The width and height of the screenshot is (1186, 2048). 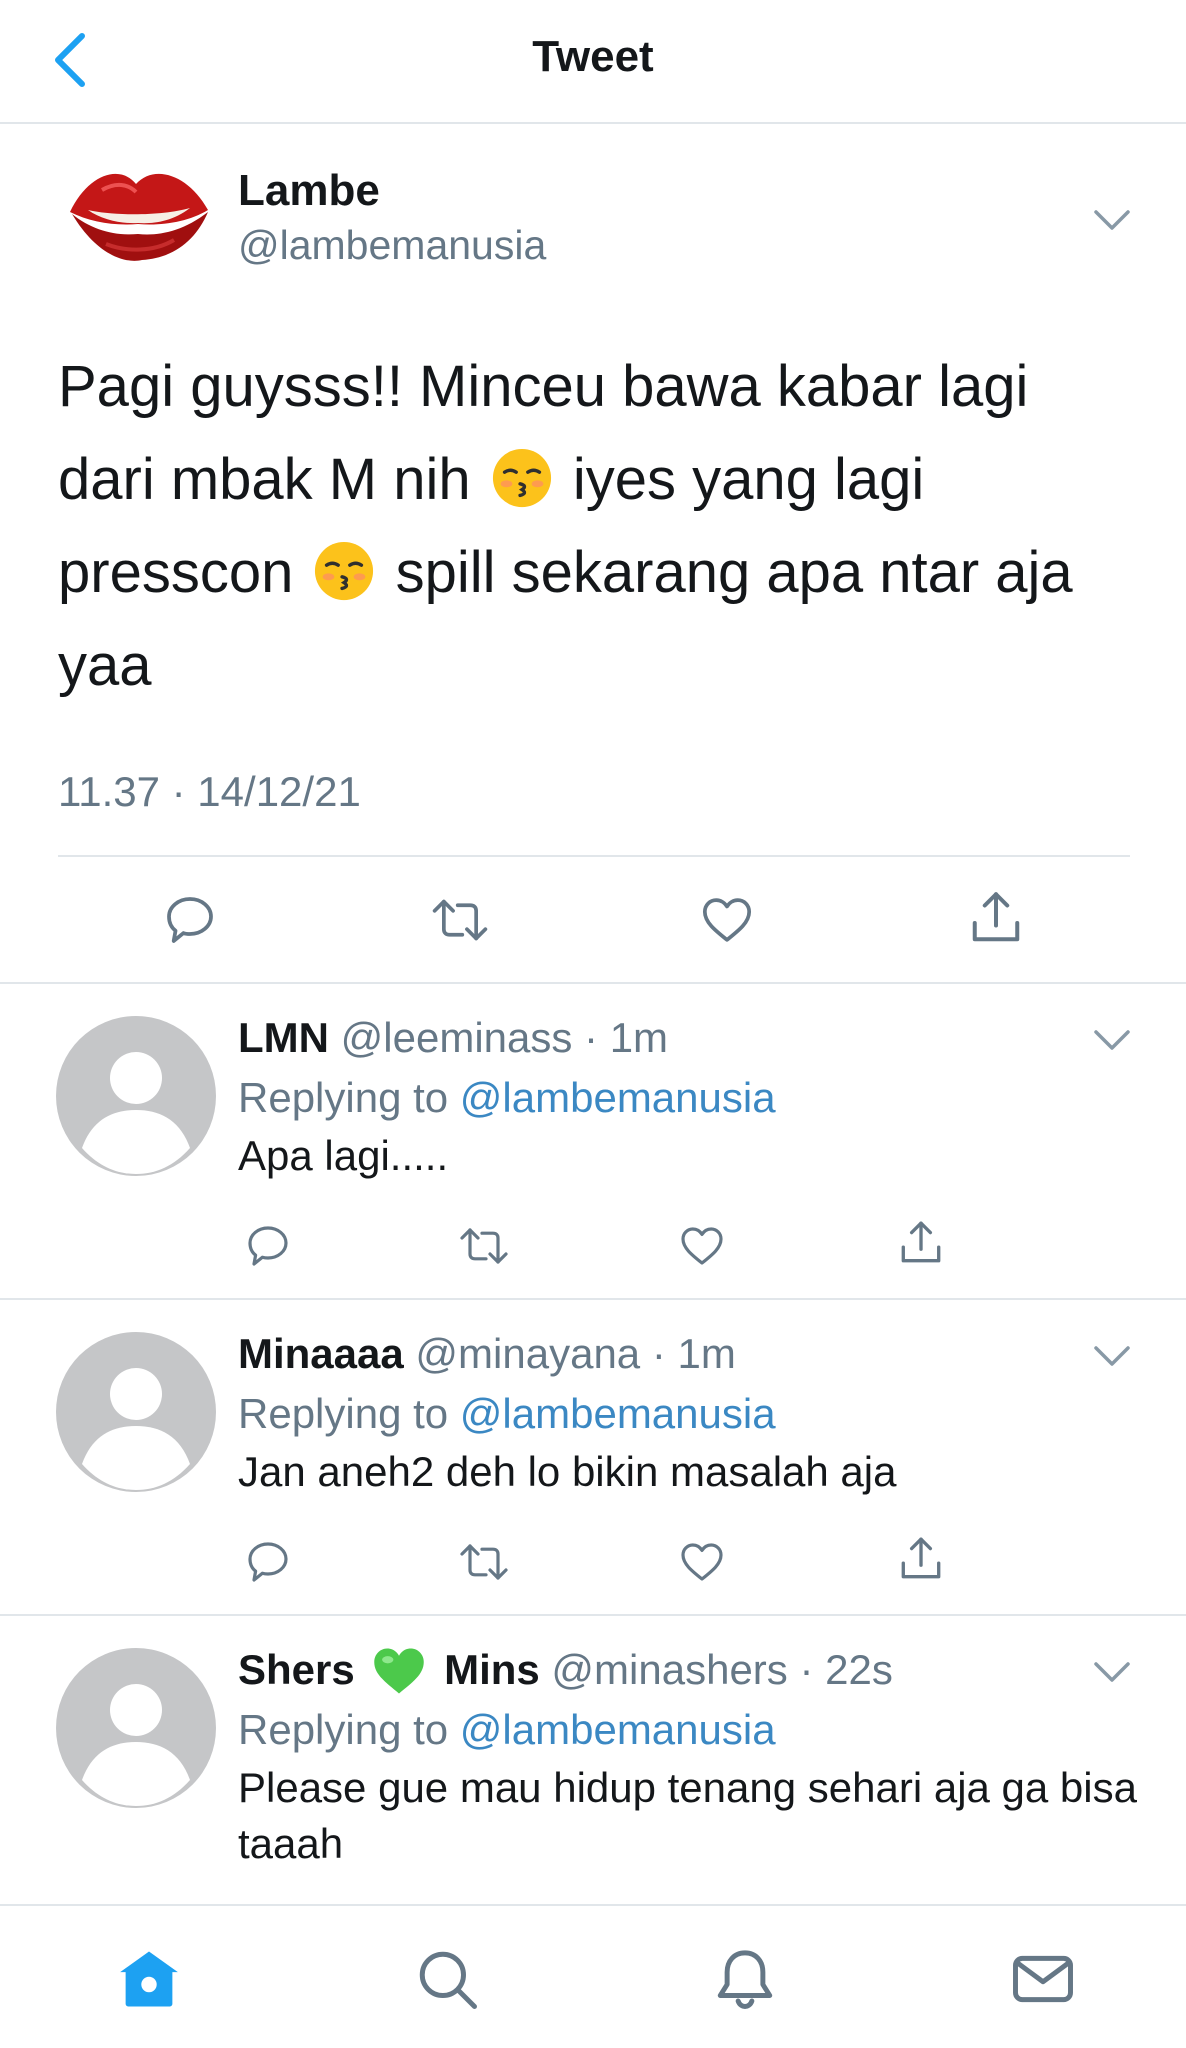 I want to click on reply-header: Shers Mins @minashers · 22s, so click(x=565, y=1671).